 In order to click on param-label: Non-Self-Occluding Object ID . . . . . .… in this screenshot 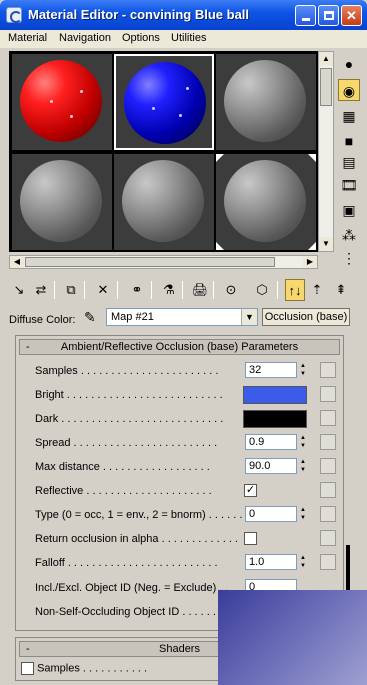, I will do `click(135, 612)`.